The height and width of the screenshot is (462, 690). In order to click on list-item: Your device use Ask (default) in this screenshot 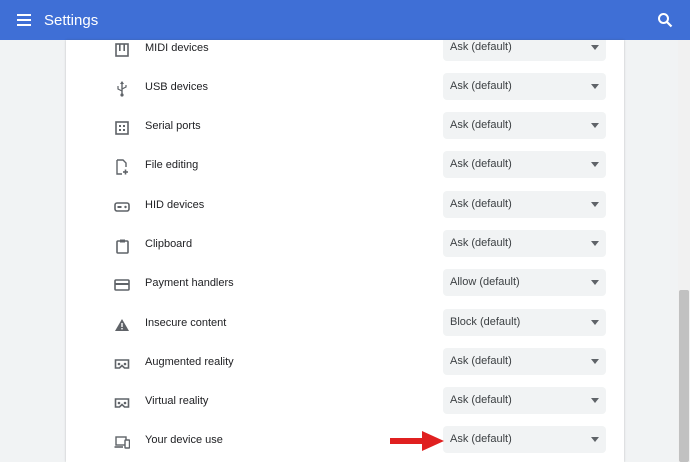, I will do `click(345, 441)`.